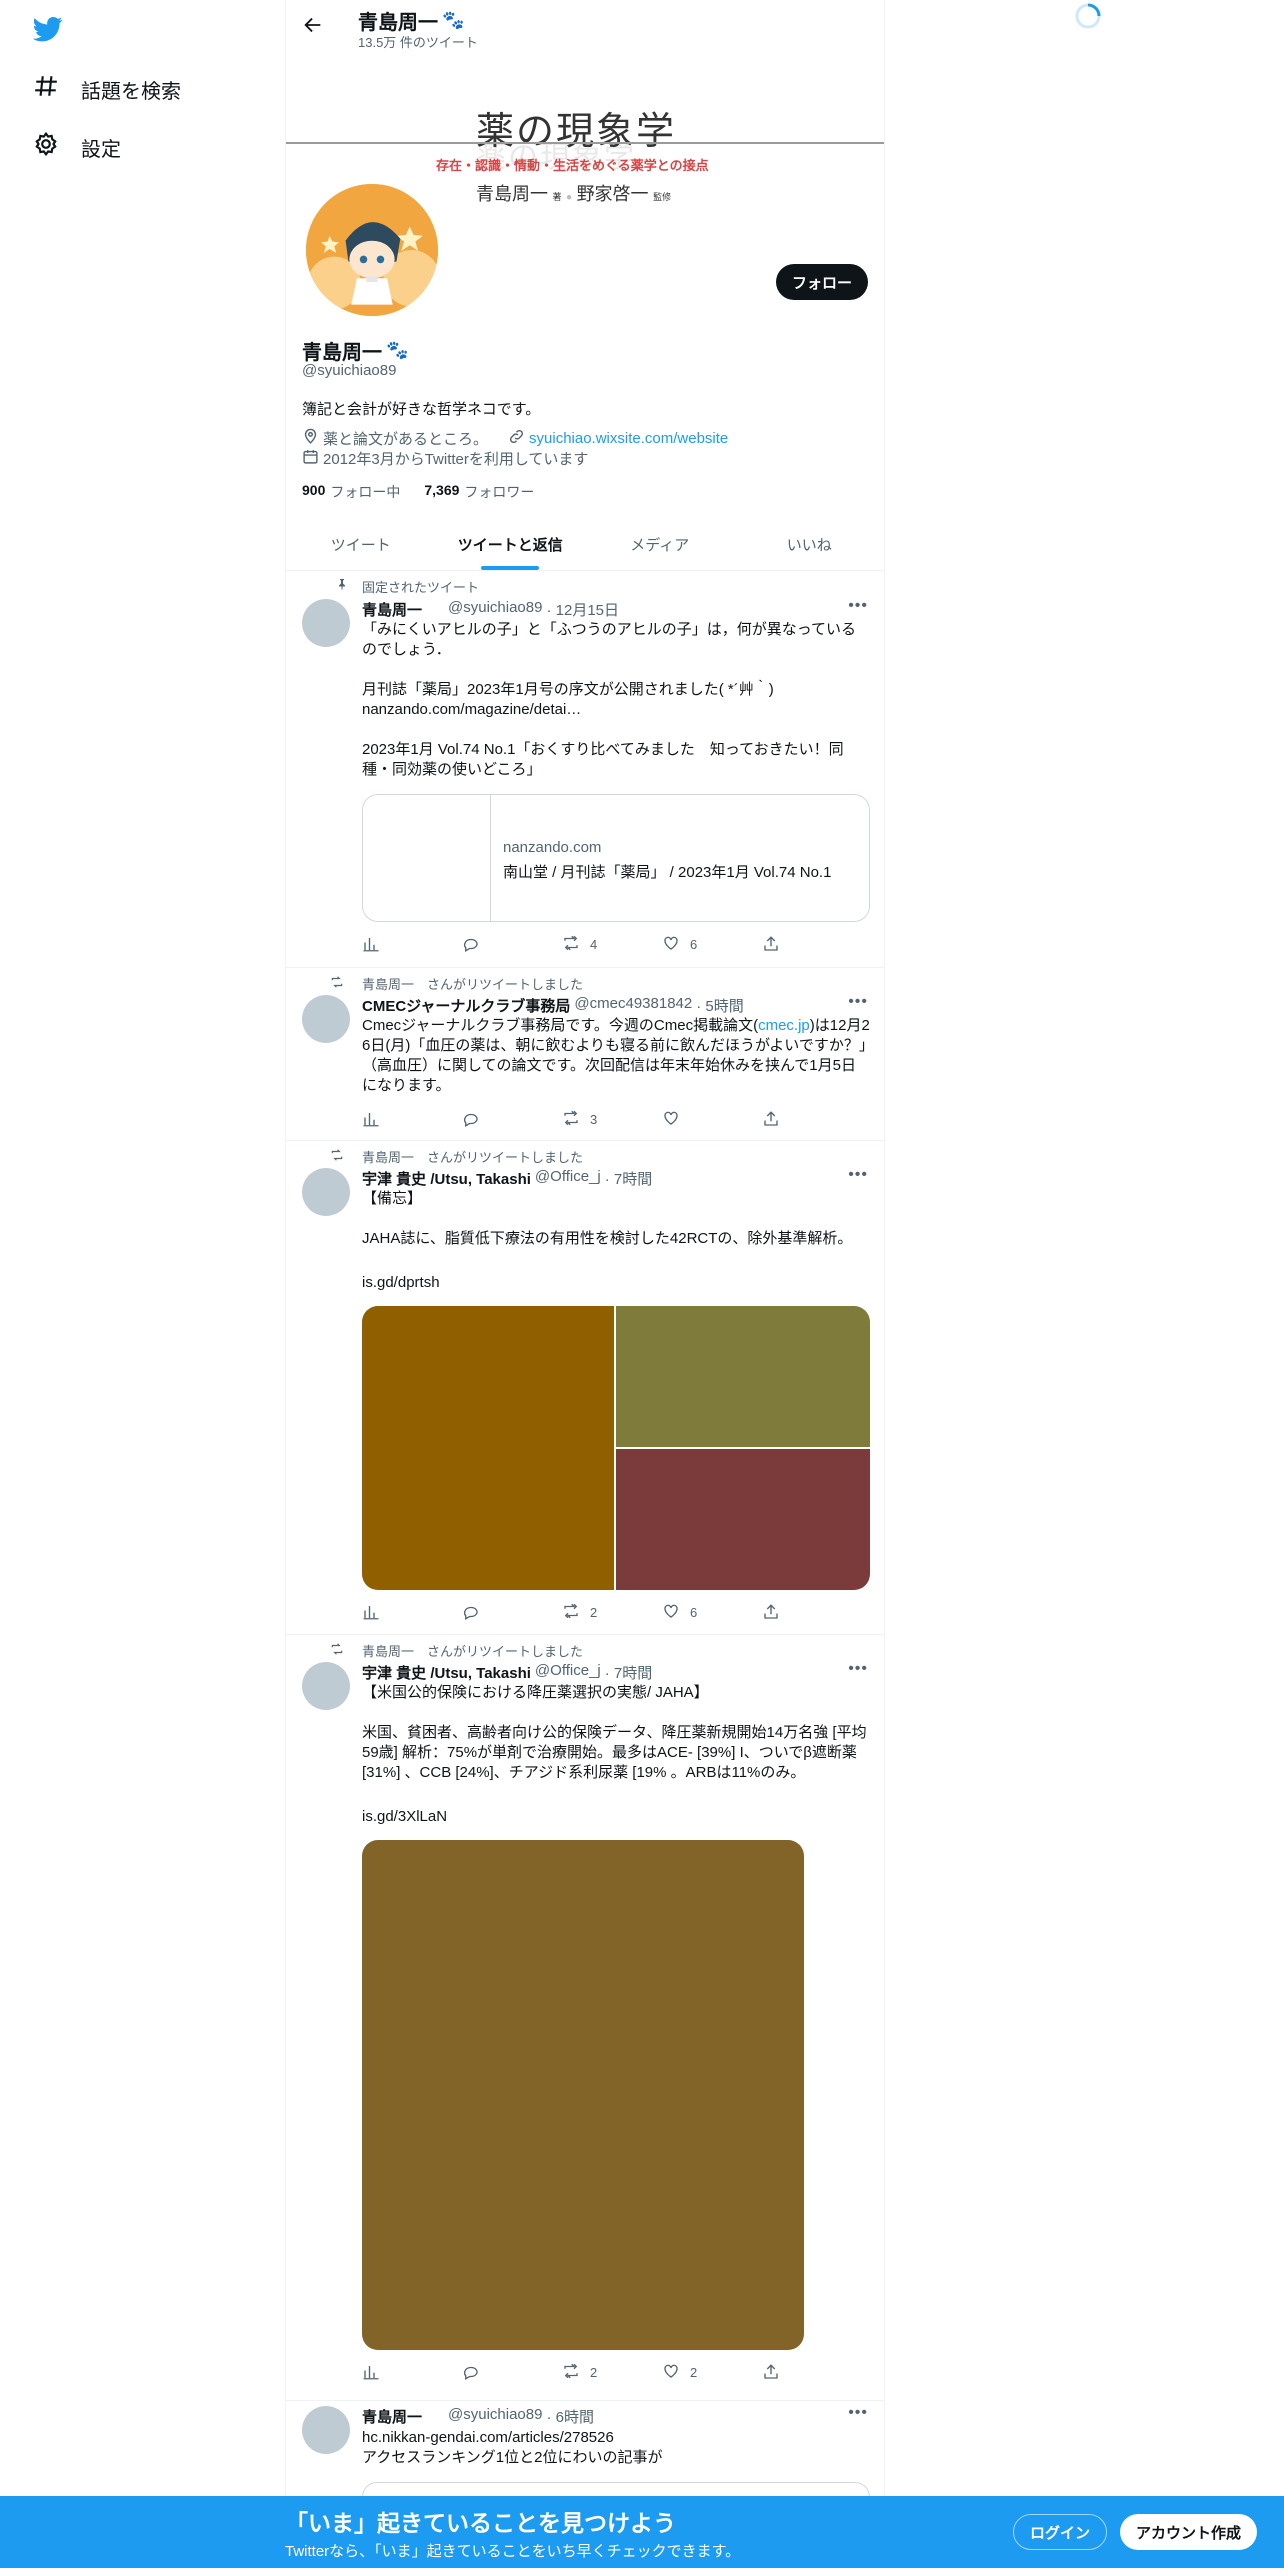  What do you see at coordinates (1189, 2532) in the screenshot?
I see `signup-button: アカウント作成` at bounding box center [1189, 2532].